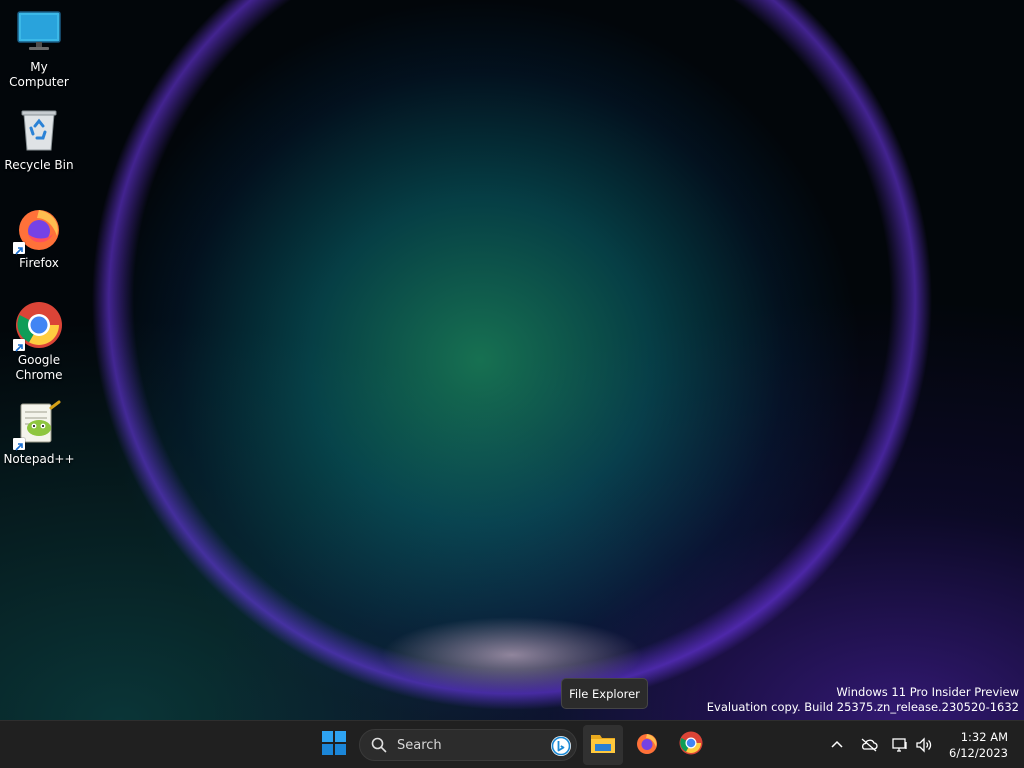 This screenshot has width=1024, height=768. What do you see at coordinates (900, 745) in the screenshot?
I see `network-icon` at bounding box center [900, 745].